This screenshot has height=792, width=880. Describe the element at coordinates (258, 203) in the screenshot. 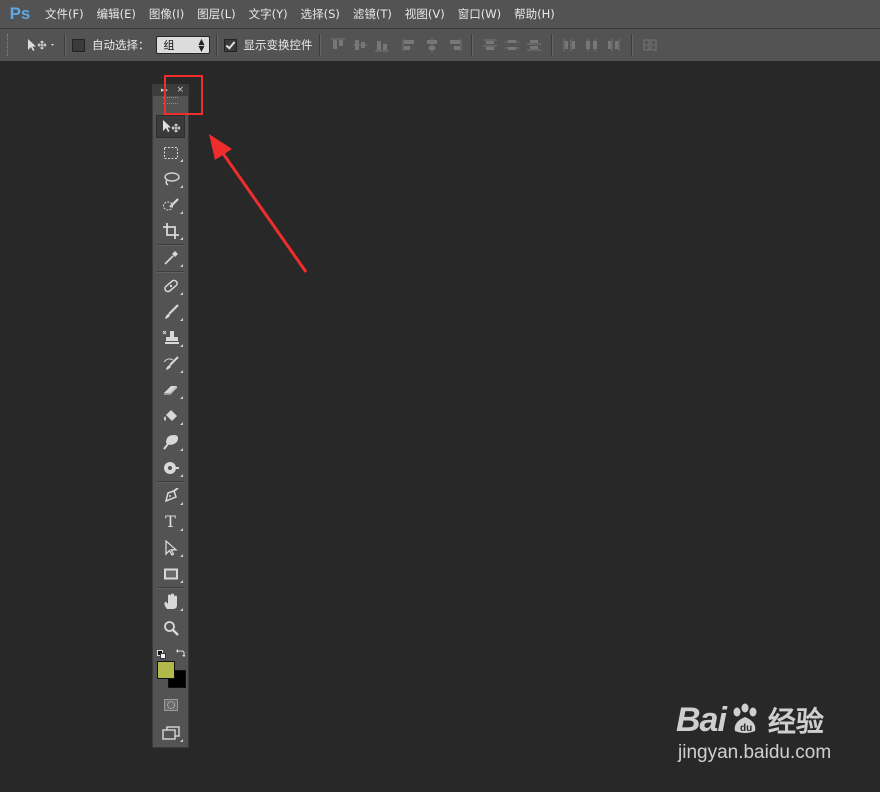

I see `annotation-arrow` at that location.